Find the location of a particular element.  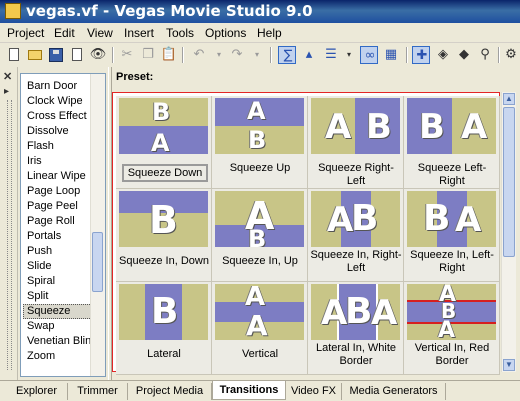

preset-tile: B A Squeeze Down is located at coordinates (164, 142).